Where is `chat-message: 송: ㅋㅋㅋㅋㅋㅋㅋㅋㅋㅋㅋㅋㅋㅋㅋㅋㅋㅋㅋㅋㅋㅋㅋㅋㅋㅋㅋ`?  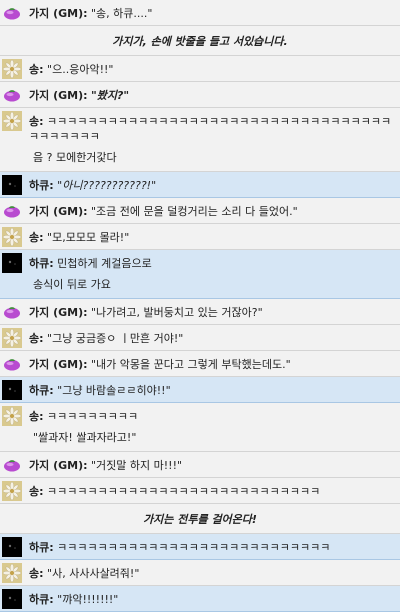 chat-message: 송: ㅋㅋㅋㅋㅋㅋㅋㅋㅋㅋㅋㅋㅋㅋㅋㅋㅋㅋㅋㅋㅋㅋㅋㅋㅋㅋㅋ is located at coordinates (200, 491).